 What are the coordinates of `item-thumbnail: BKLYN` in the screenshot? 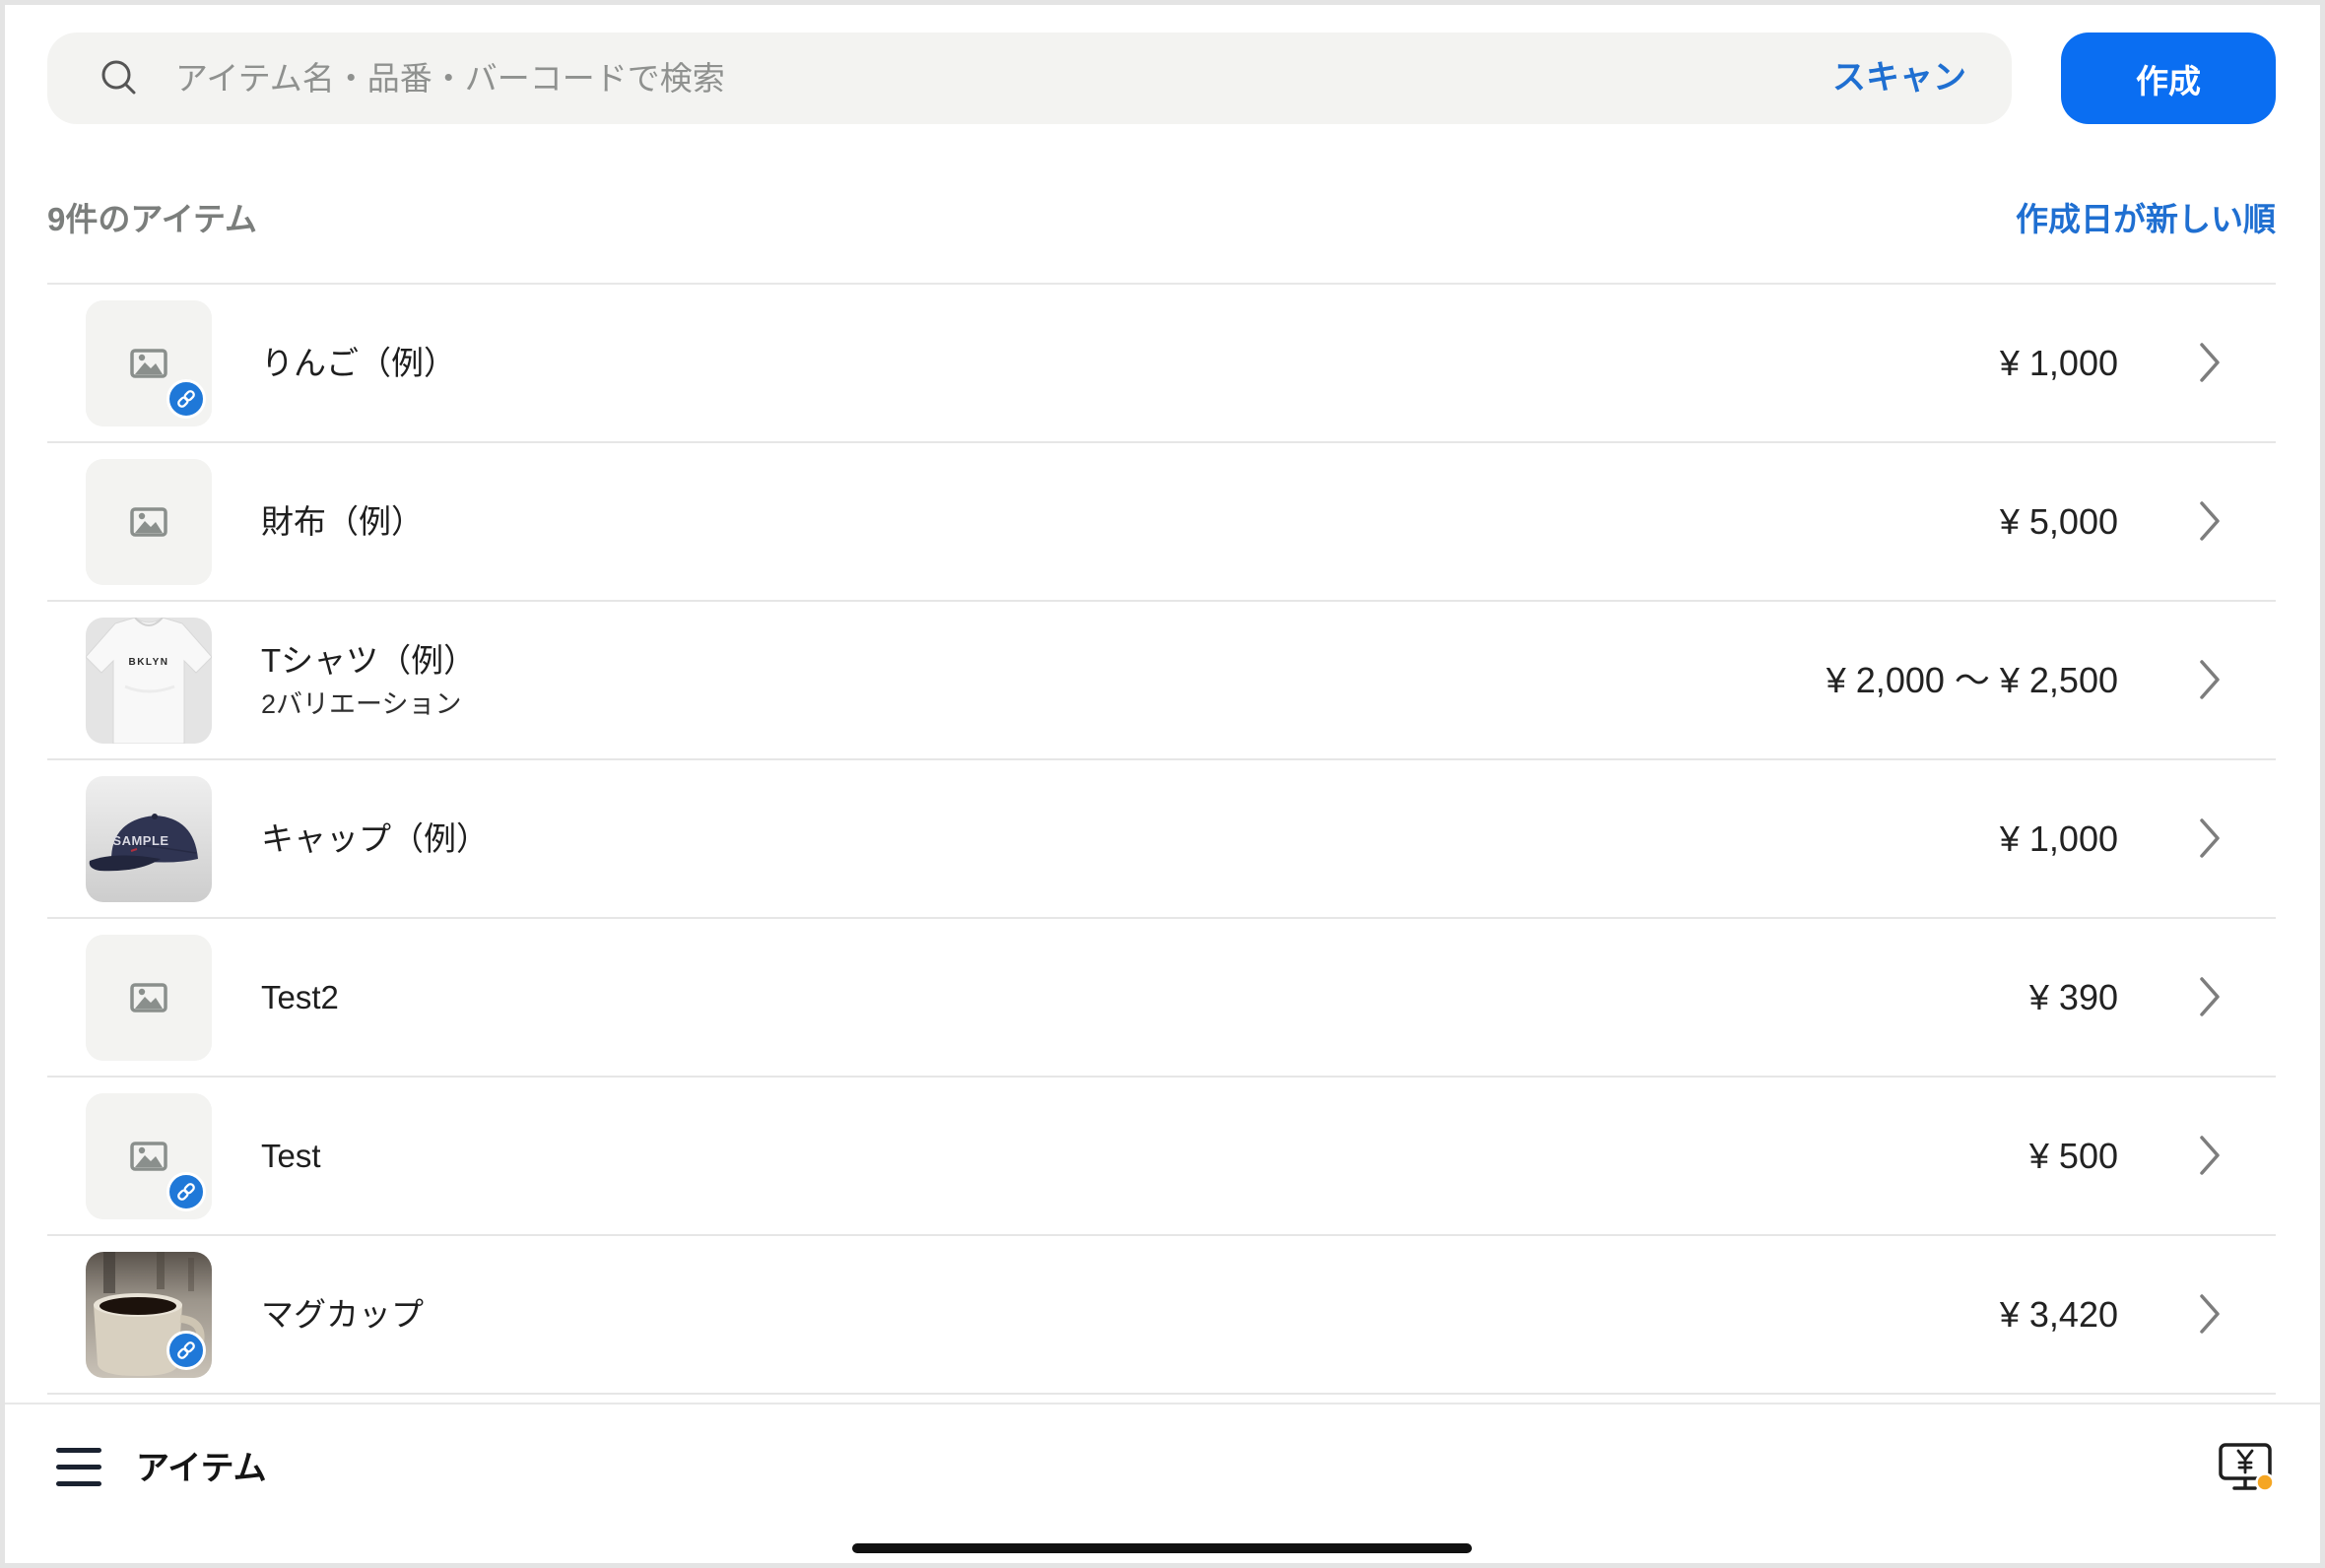 It's located at (149, 681).